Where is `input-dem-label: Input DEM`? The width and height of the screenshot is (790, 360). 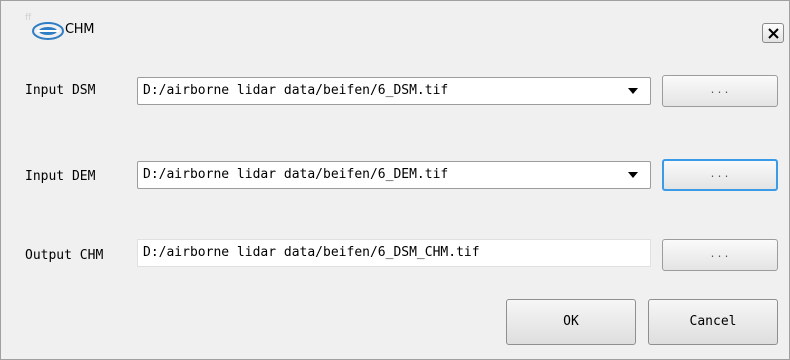
input-dem-label: Input DEM is located at coordinates (60, 176).